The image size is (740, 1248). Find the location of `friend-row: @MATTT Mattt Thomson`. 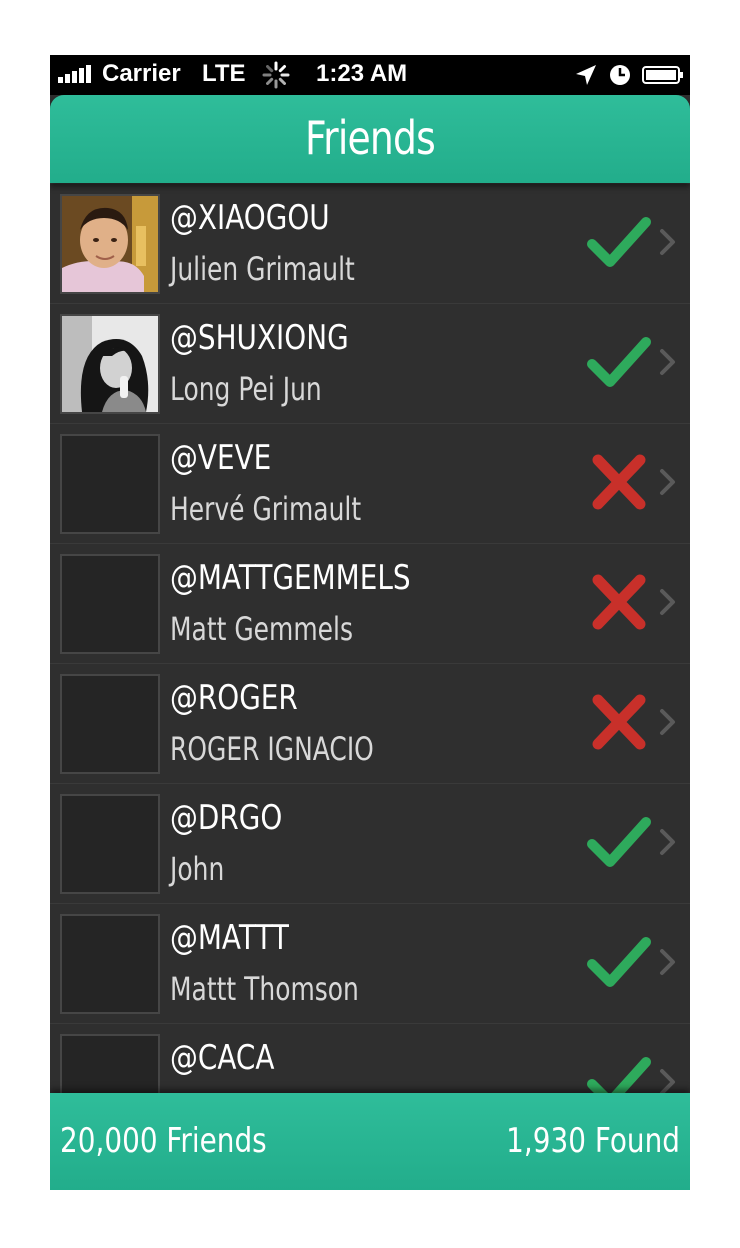

friend-row: @MATTT Mattt Thomson is located at coordinates (370, 963).